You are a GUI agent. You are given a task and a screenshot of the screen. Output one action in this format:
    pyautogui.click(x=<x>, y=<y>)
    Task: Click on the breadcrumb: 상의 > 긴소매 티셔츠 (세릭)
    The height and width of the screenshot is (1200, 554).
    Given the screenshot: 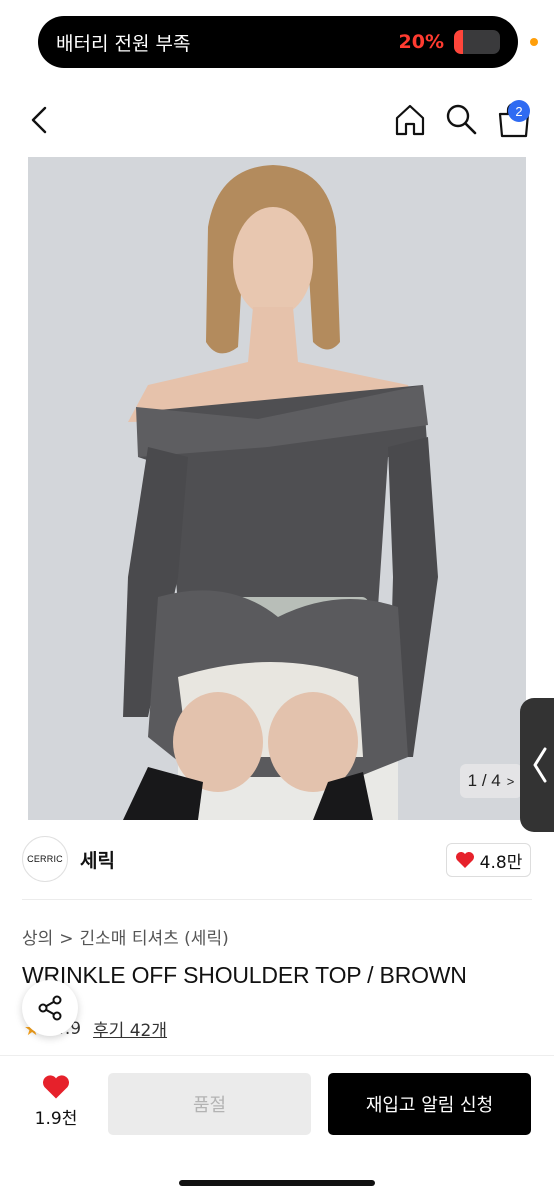 What is the action you would take?
    pyautogui.click(x=128, y=936)
    